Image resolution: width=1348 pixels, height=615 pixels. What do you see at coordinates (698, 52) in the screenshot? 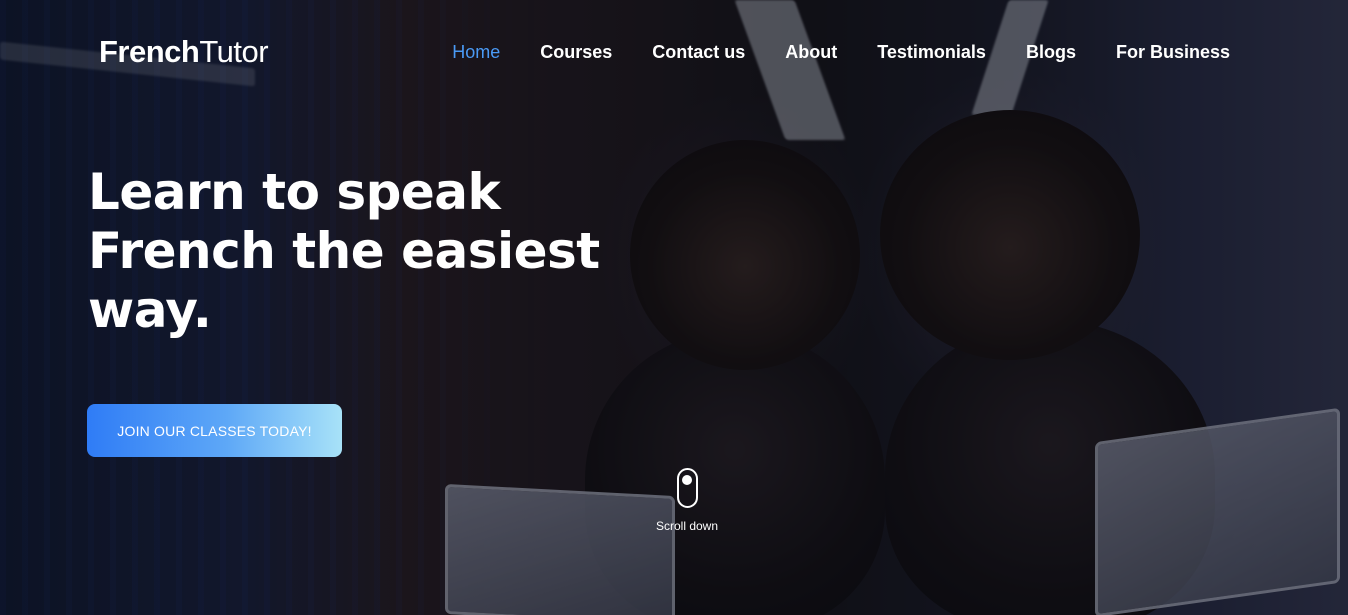
I see `nav-item-contact-us: Contact us` at bounding box center [698, 52].